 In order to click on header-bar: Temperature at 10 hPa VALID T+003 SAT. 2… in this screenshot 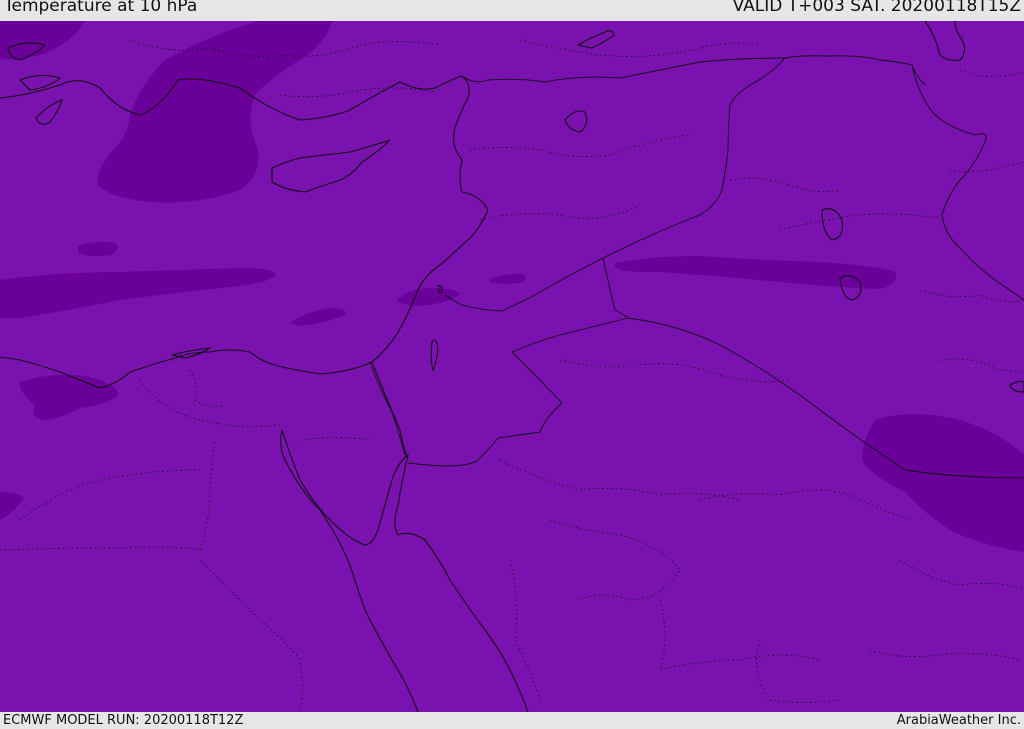, I will do `click(512, 10)`.